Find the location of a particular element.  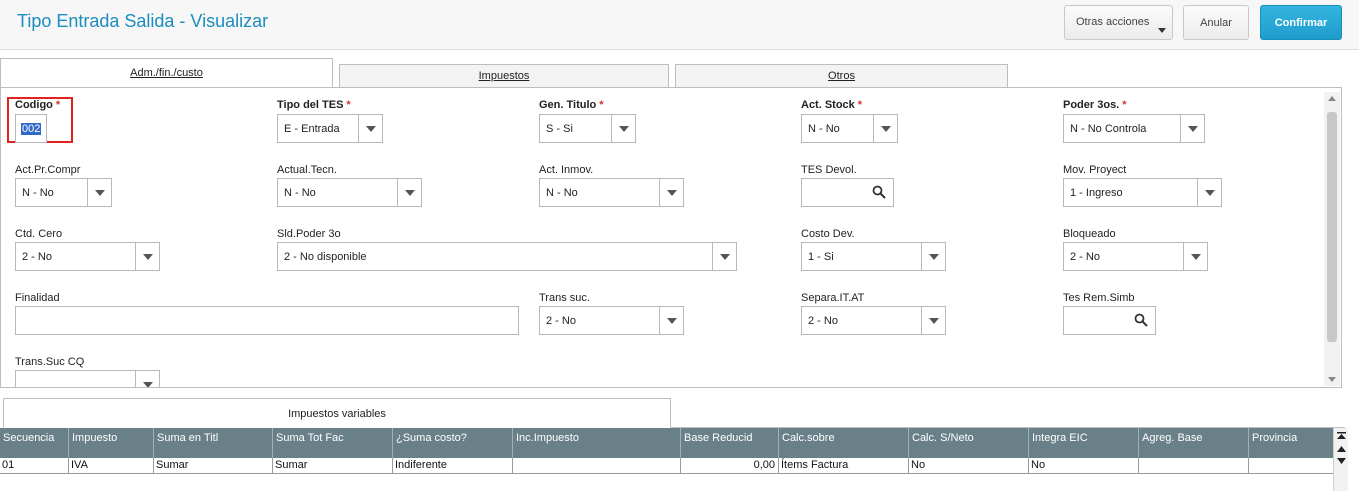

trans-suc-select: 2 - No is located at coordinates (611, 320).